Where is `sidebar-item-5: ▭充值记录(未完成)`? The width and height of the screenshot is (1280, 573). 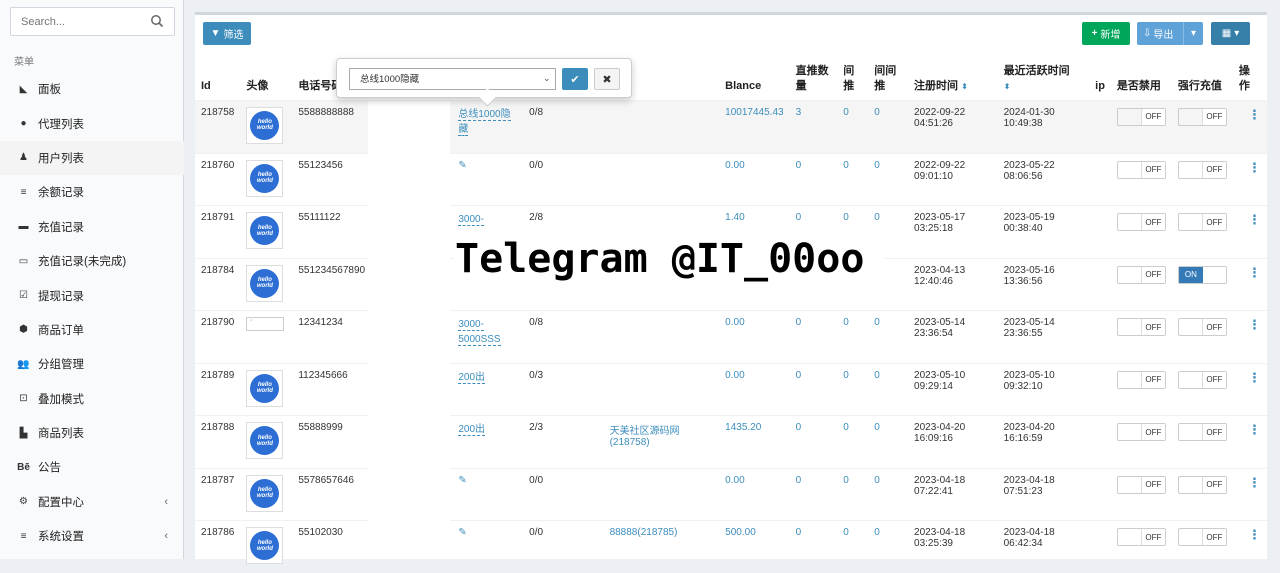 sidebar-item-5: ▭充值记录(未完成) is located at coordinates (92, 261).